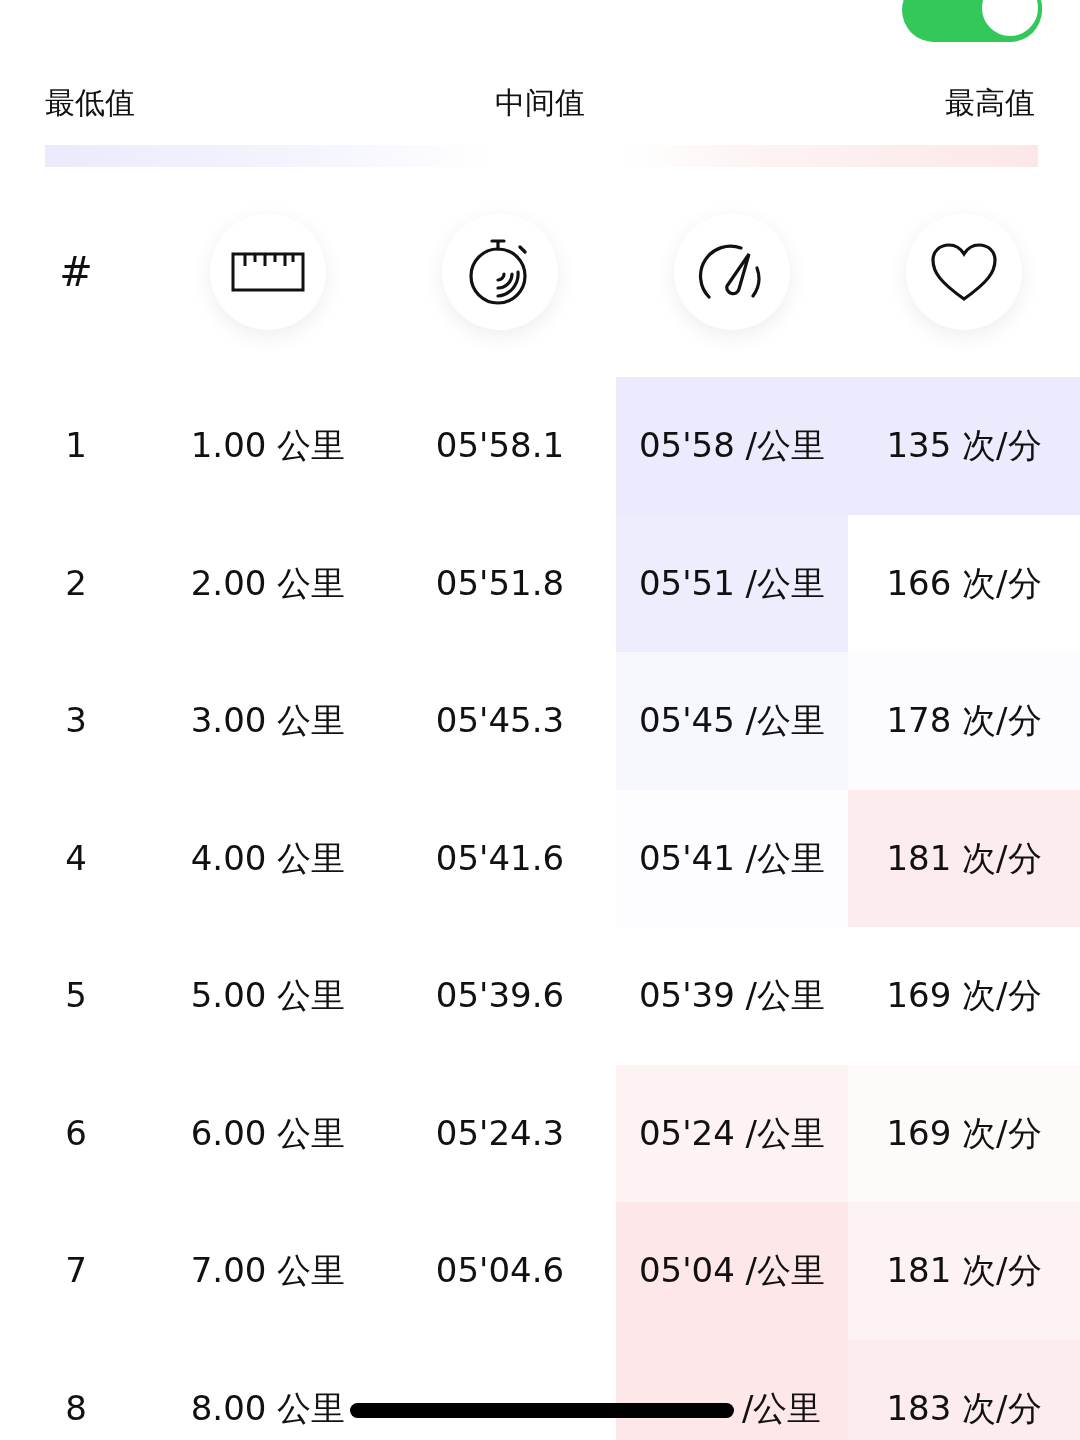 This screenshot has width=1080, height=1440. What do you see at coordinates (729, 271) in the screenshot?
I see `speedometer-icon` at bounding box center [729, 271].